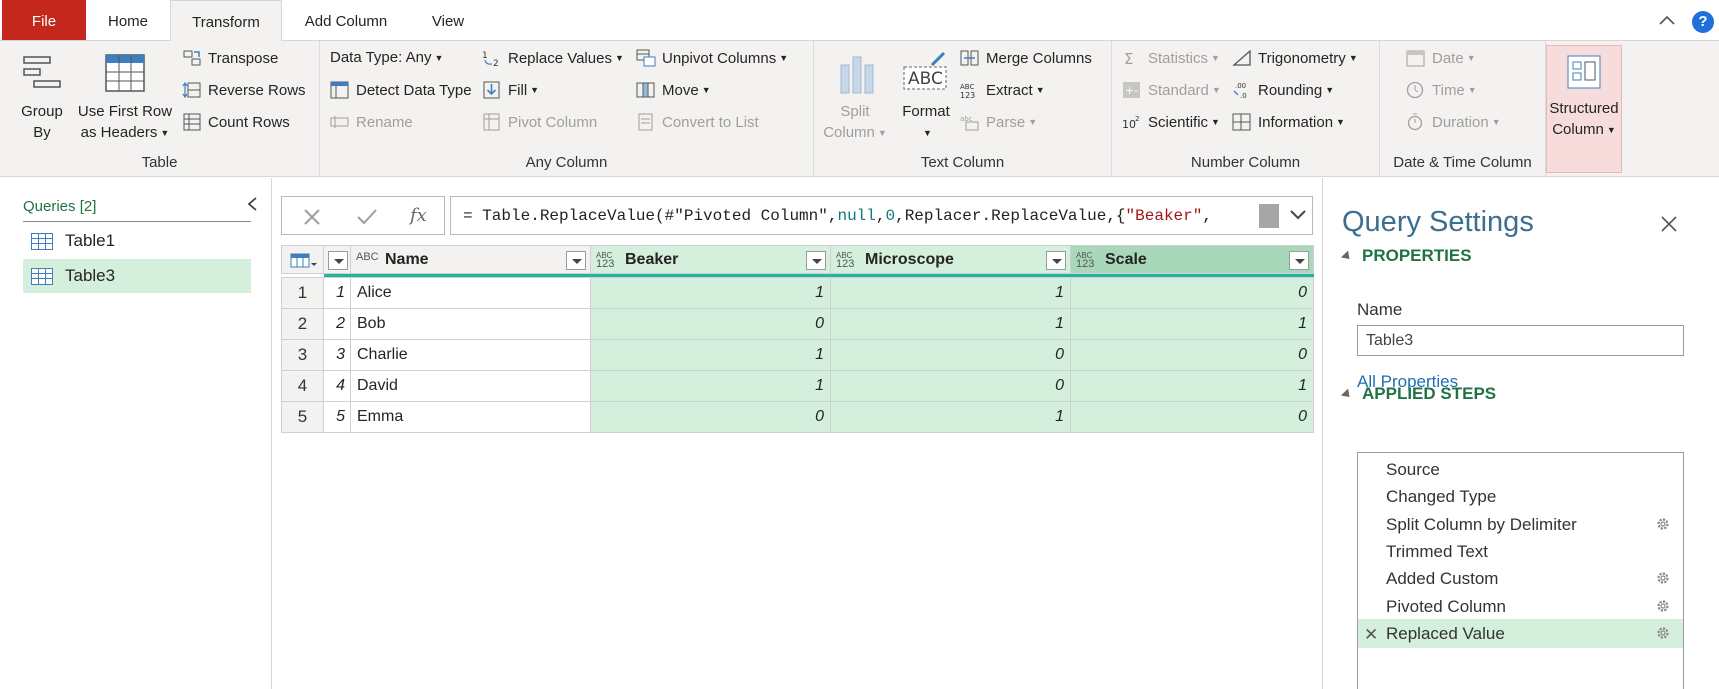  Describe the element at coordinates (418, 215) in the screenshot. I see `fx-icon: fx` at that location.